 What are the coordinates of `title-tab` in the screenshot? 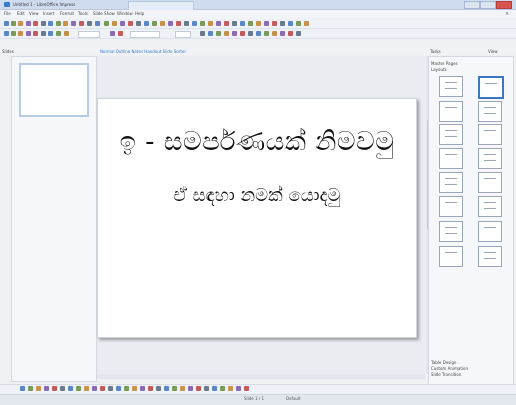 It's located at (161, 5).